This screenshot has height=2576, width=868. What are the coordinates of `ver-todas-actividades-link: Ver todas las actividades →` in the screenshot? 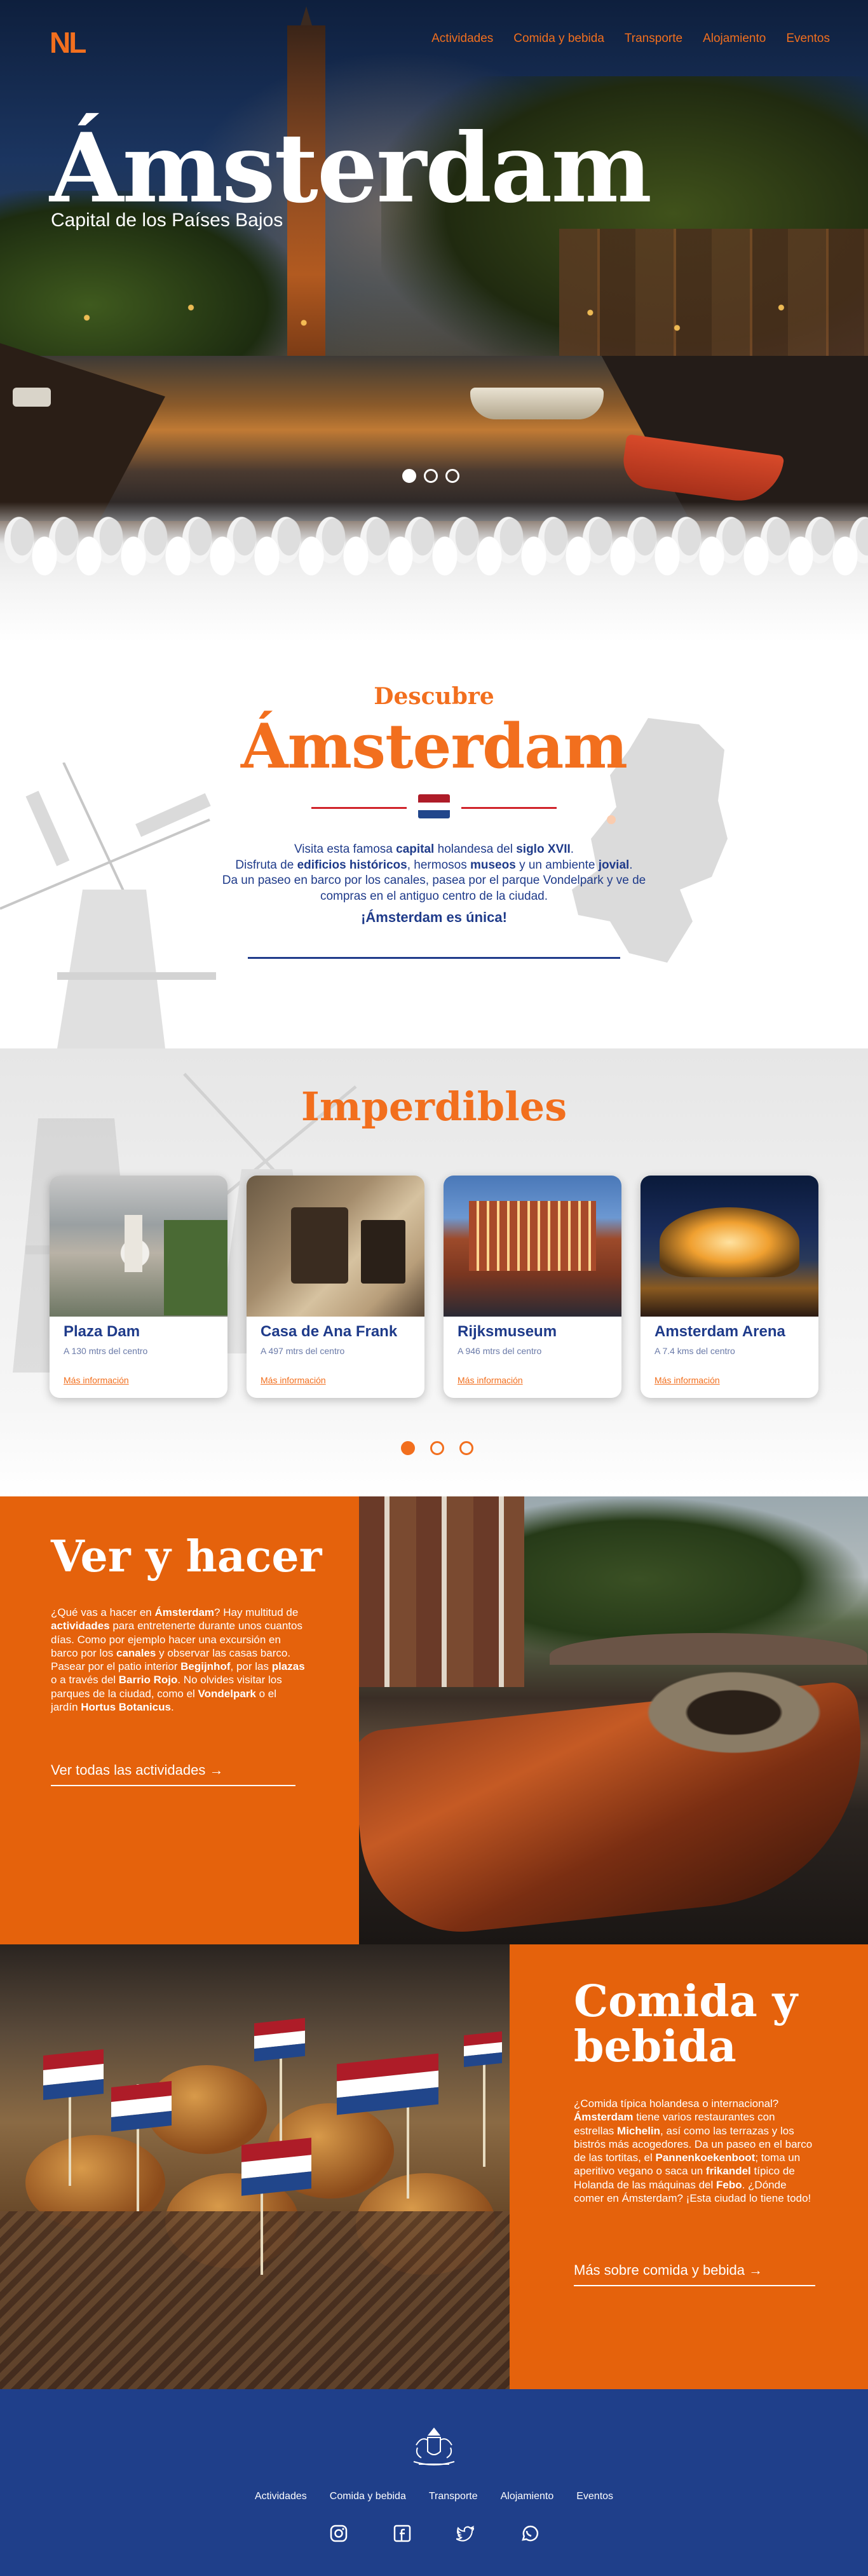 It's located at (173, 1774).